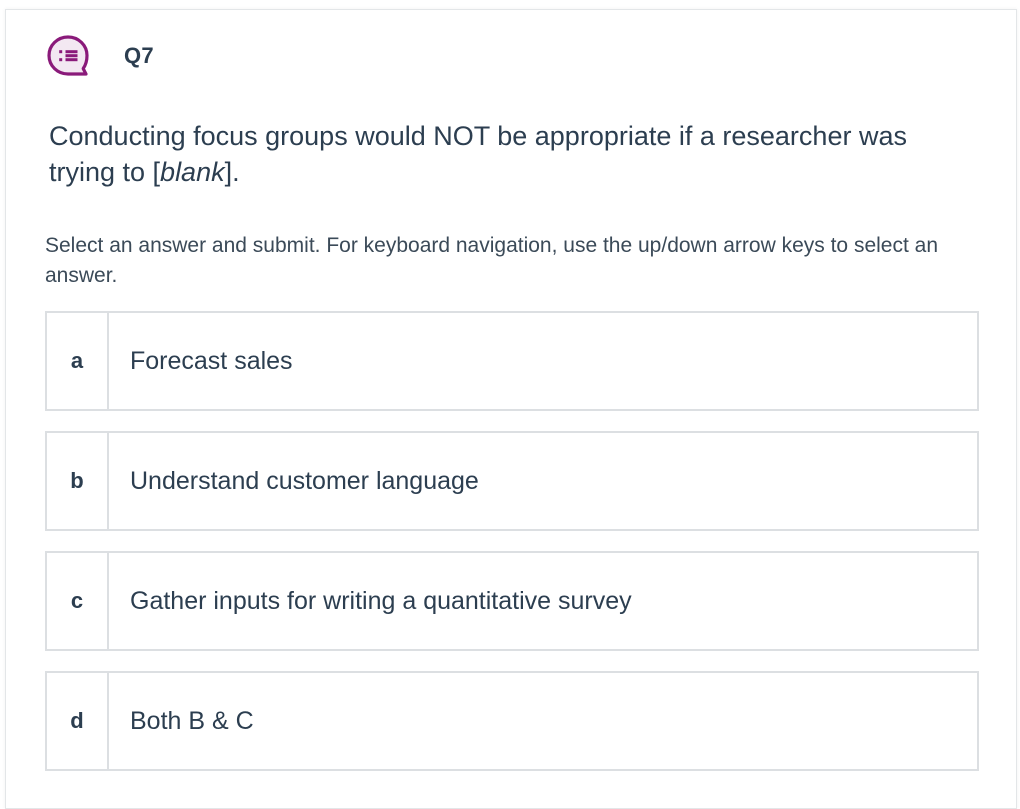 The width and height of the screenshot is (1020, 809). Describe the element at coordinates (78, 361) in the screenshot. I see `answer-letter: a` at that location.